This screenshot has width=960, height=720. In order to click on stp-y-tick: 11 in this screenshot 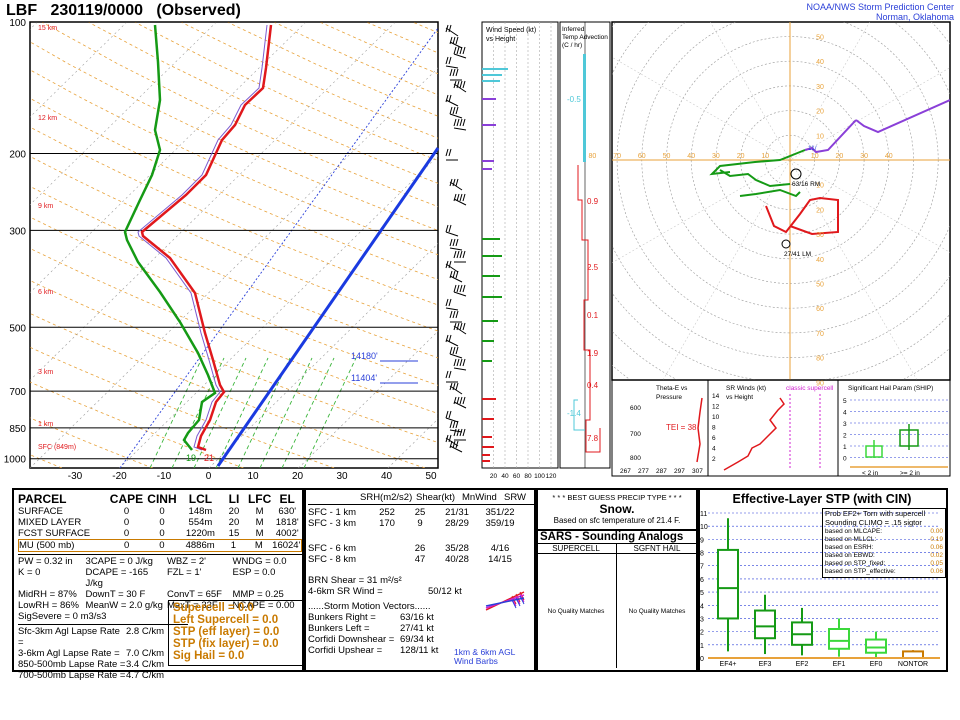, I will do `click(703, 514)`.